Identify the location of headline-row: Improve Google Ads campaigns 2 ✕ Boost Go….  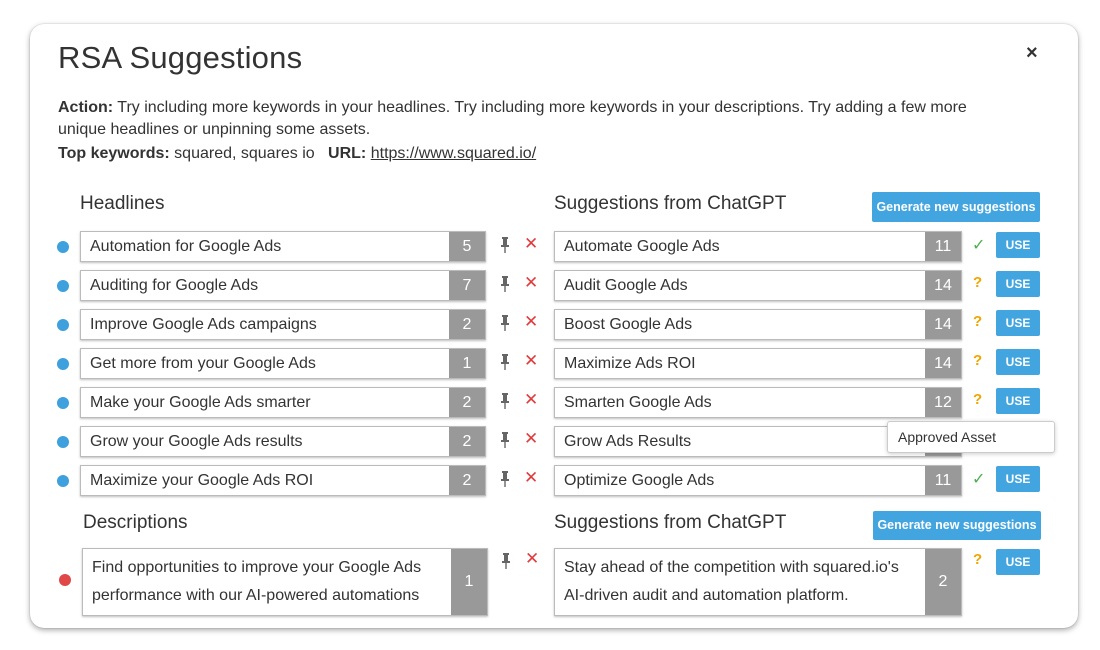
(554, 324).